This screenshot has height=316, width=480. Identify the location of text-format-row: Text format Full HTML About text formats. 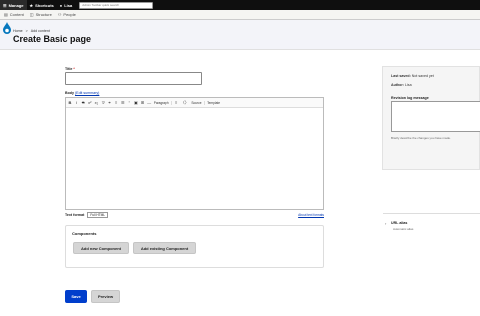
(194, 215).